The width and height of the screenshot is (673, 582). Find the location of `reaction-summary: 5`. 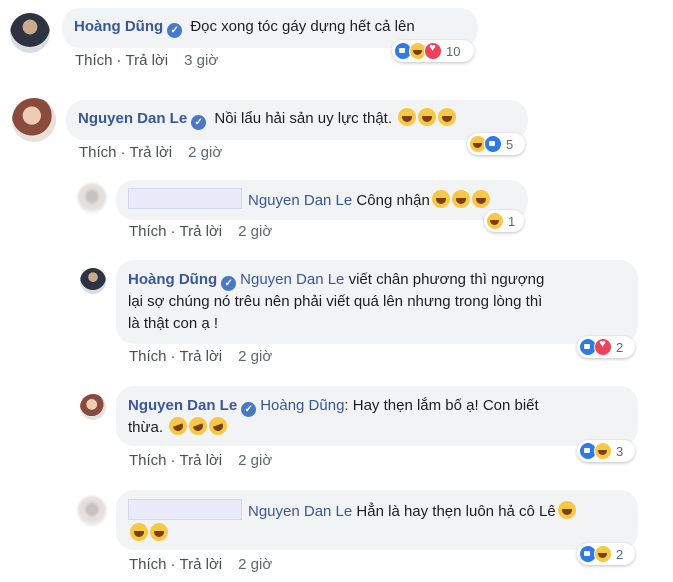

reaction-summary: 5 is located at coordinates (496, 144).